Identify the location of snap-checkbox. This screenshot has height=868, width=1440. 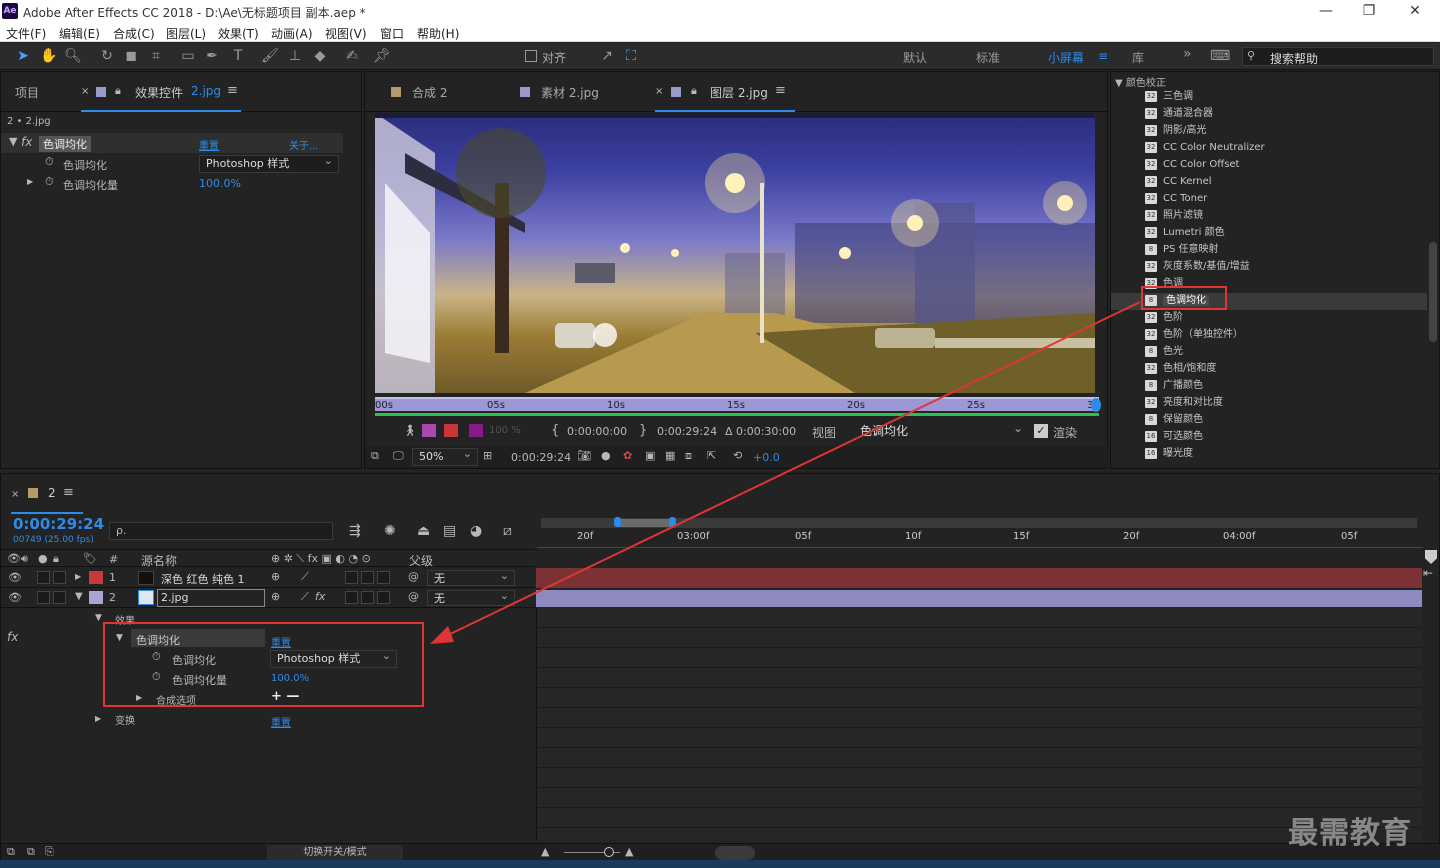
(531, 56).